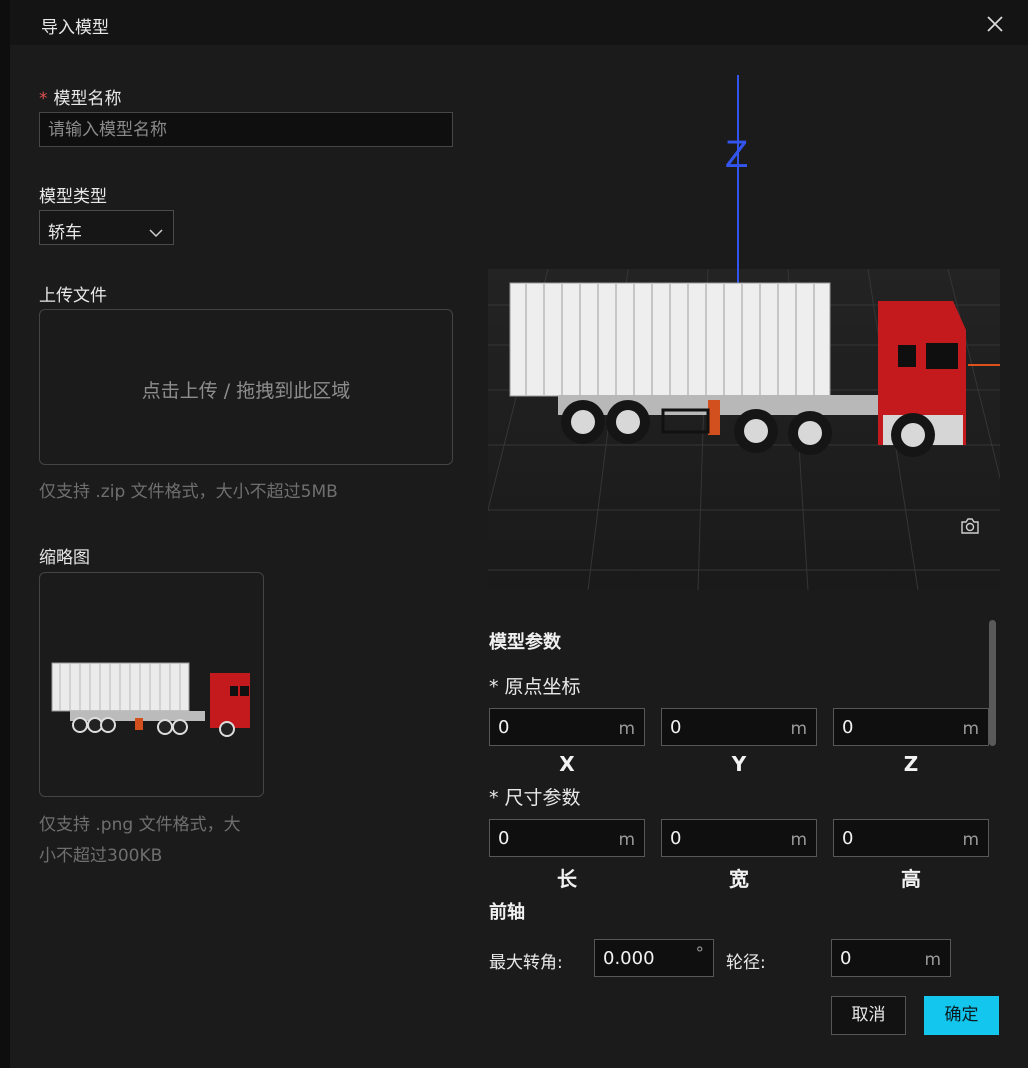 Image resolution: width=1028 pixels, height=1068 pixels. What do you see at coordinates (101, 856) in the screenshot?
I see `thumbnail-hint-line2: 小不超过300KB` at bounding box center [101, 856].